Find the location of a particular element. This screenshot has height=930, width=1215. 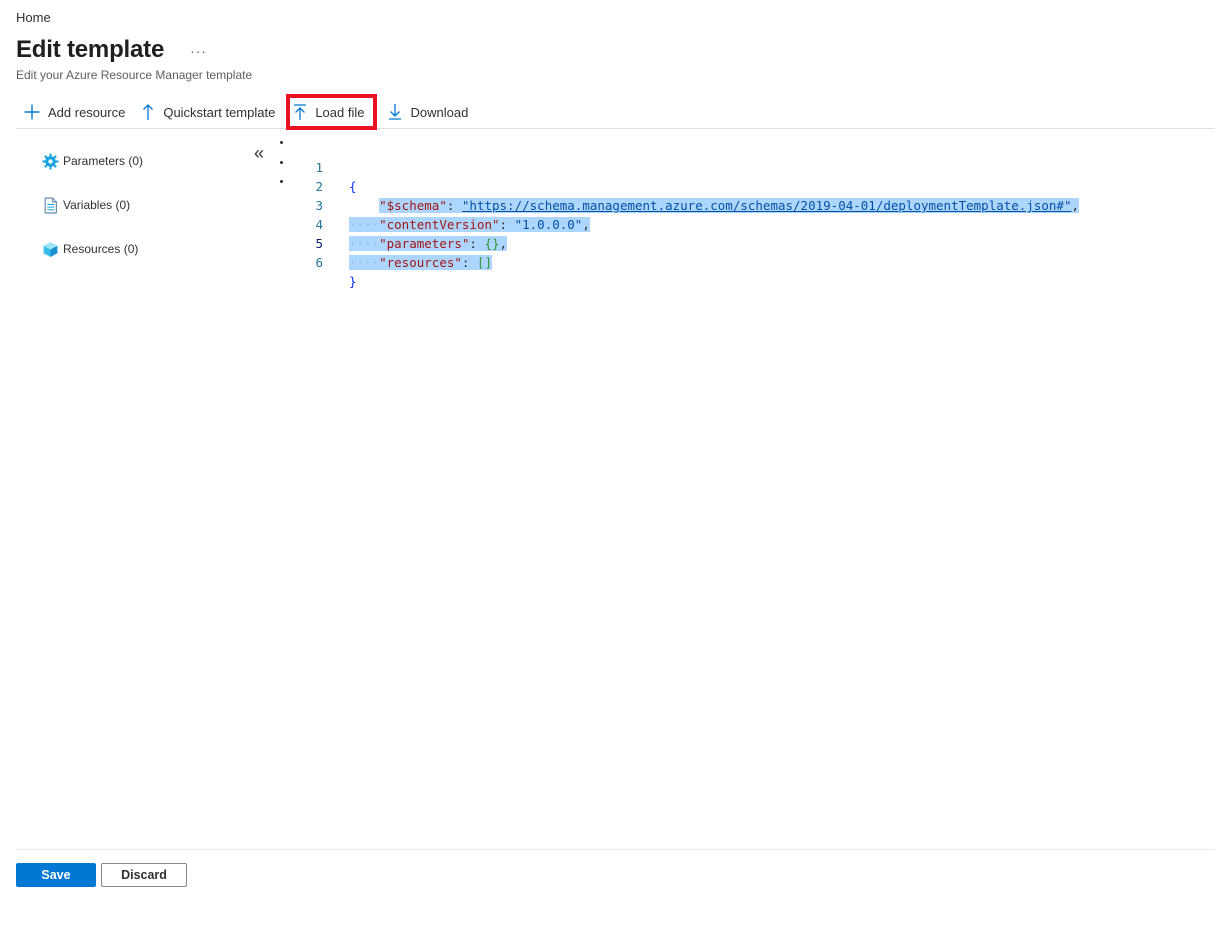

discard-button: Discard is located at coordinates (144, 875).